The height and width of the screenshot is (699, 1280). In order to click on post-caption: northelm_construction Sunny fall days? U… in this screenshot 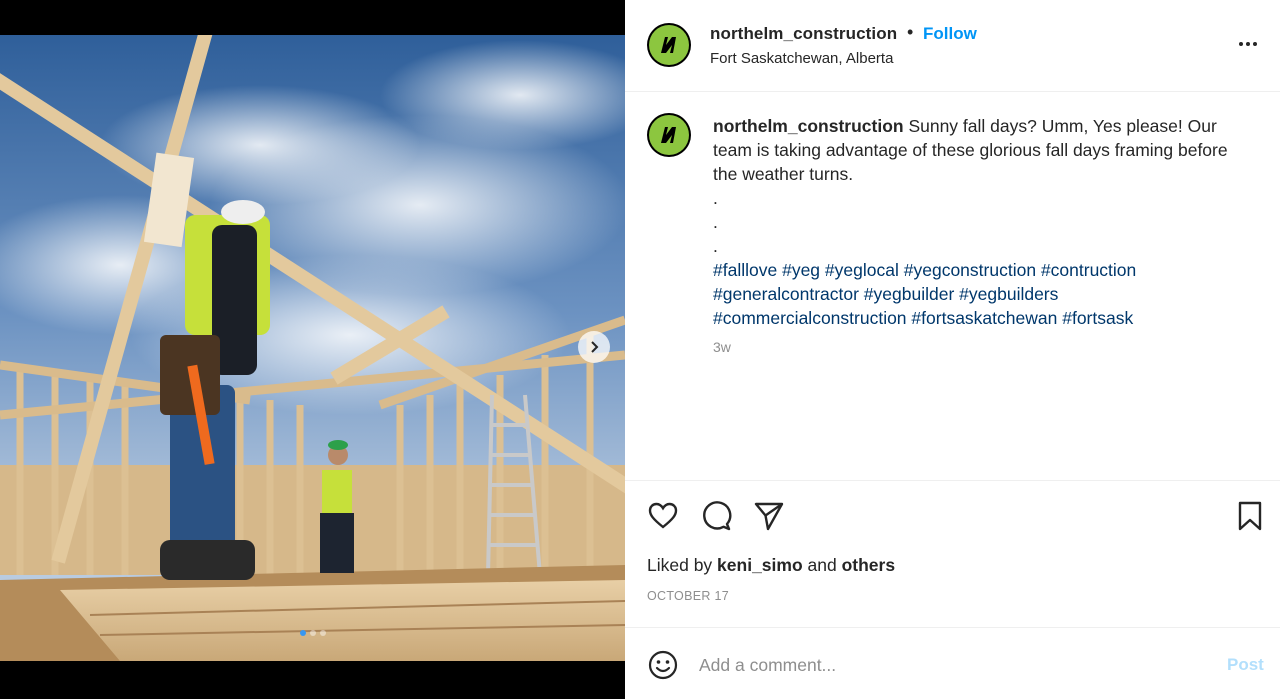, I will do `click(983, 222)`.